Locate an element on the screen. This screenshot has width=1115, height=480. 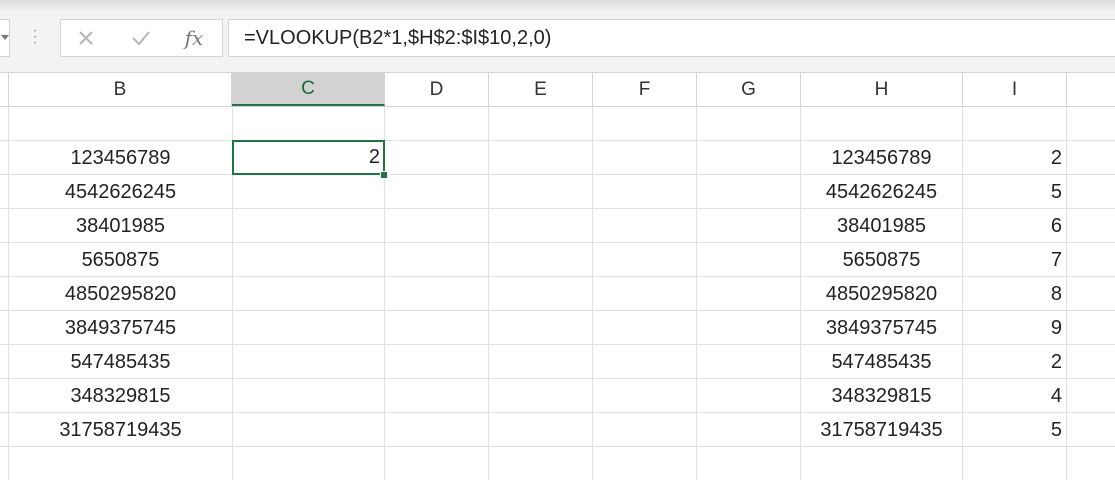
cell-h9: 348329815 is located at coordinates (881, 396).